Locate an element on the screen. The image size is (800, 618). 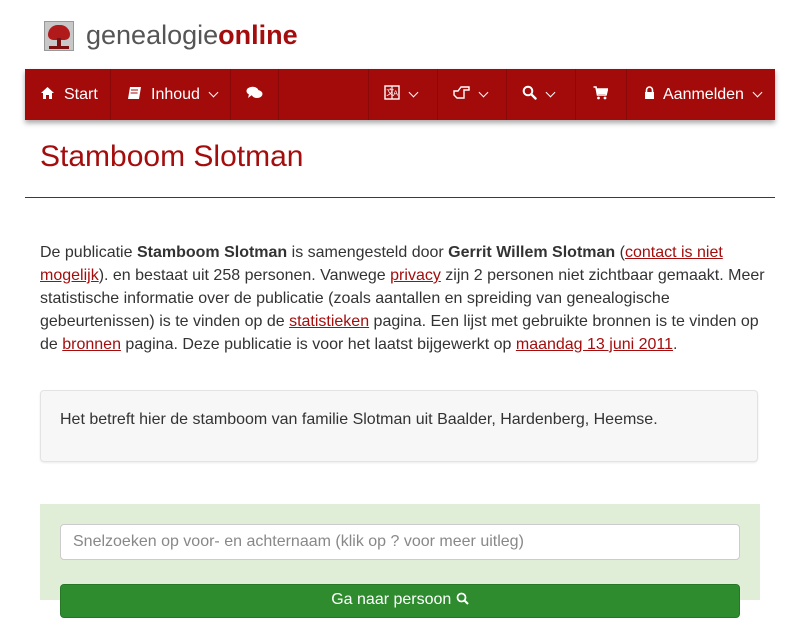
nav-login-label: Aanmelden is located at coordinates (703, 94).